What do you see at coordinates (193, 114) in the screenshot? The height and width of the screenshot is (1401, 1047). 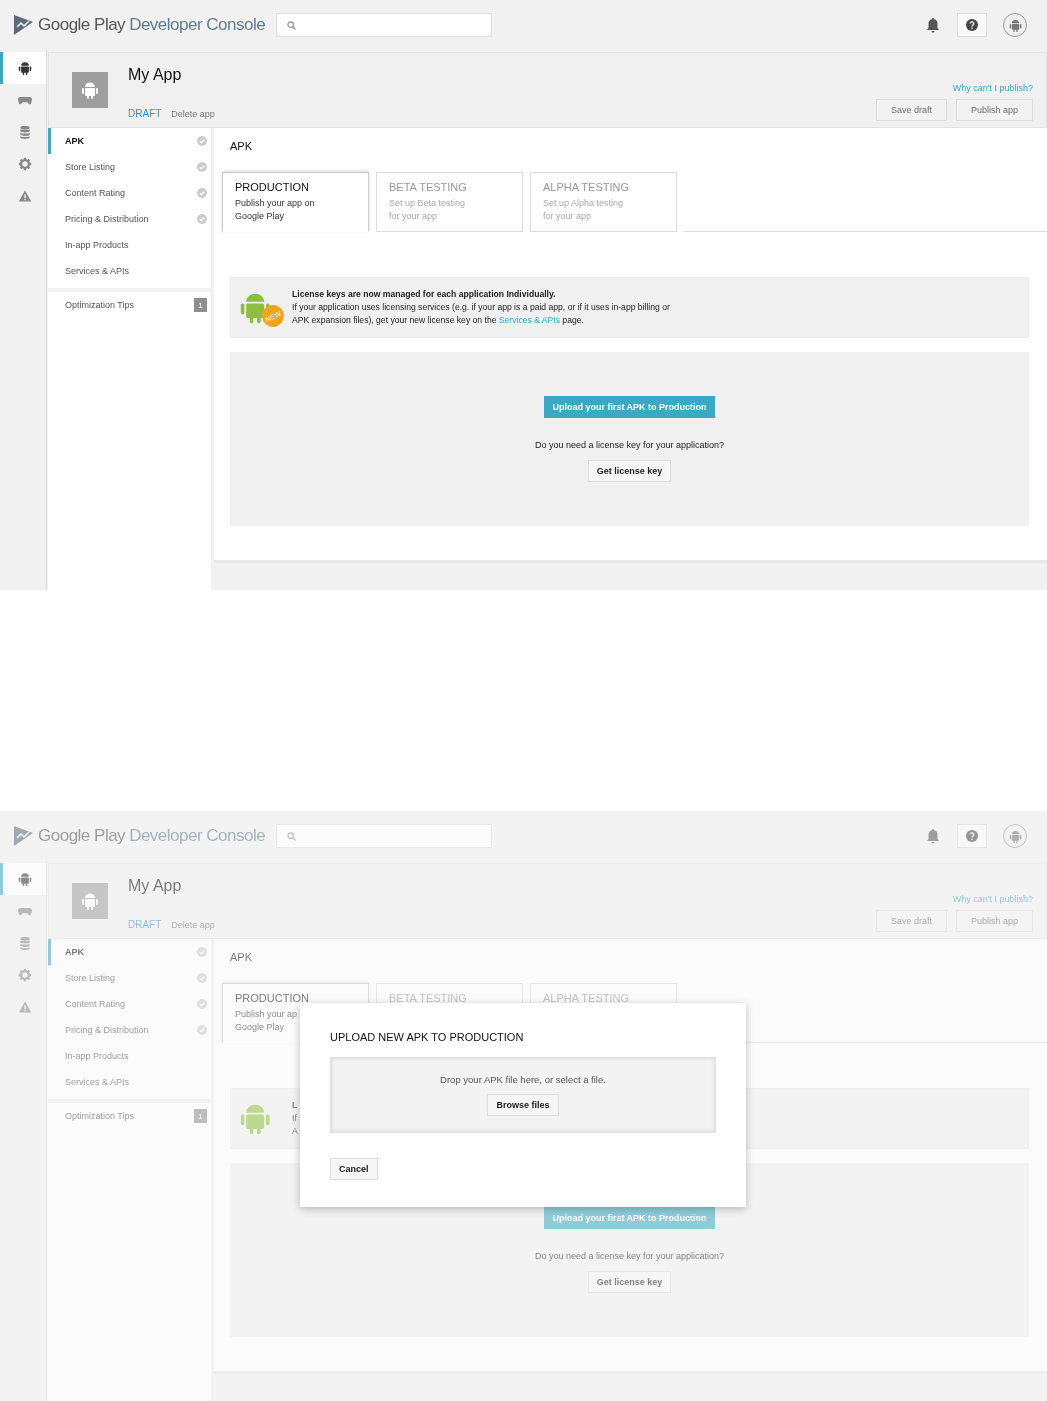 I see `delete-app-link: Delete app` at bounding box center [193, 114].